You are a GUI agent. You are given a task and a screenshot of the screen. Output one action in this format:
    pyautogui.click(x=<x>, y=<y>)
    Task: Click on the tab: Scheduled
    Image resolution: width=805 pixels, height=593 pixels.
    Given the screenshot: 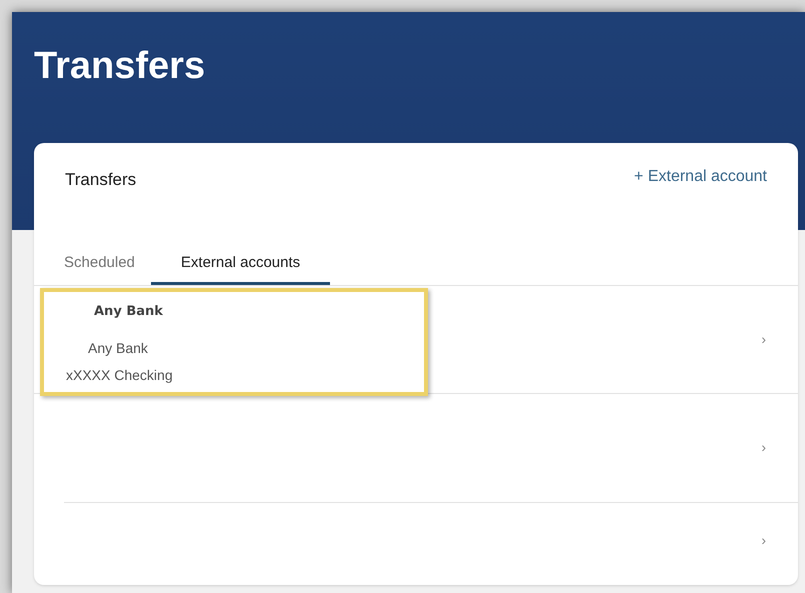 What is the action you would take?
    pyautogui.click(x=99, y=264)
    